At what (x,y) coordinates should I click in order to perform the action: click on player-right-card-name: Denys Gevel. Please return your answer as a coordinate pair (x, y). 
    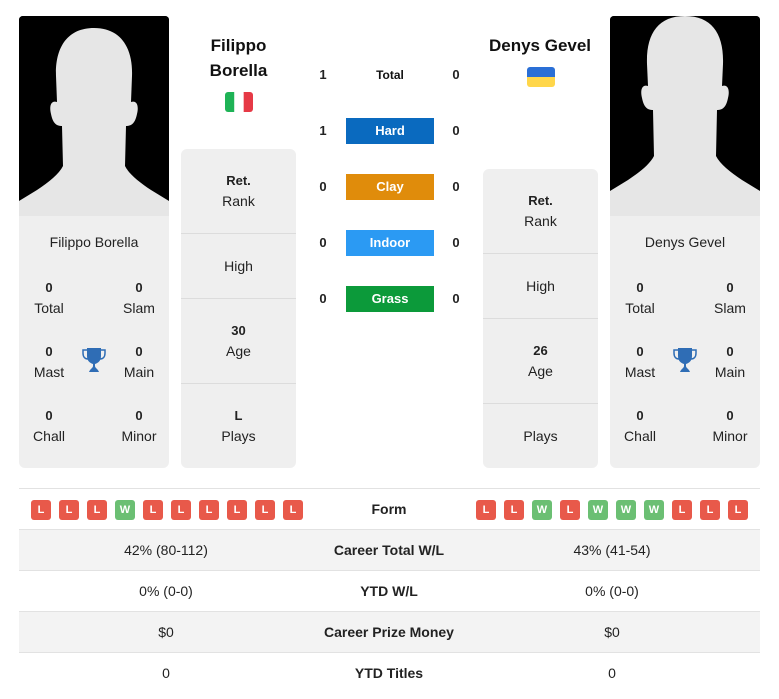
    Looking at the image, I should click on (685, 242).